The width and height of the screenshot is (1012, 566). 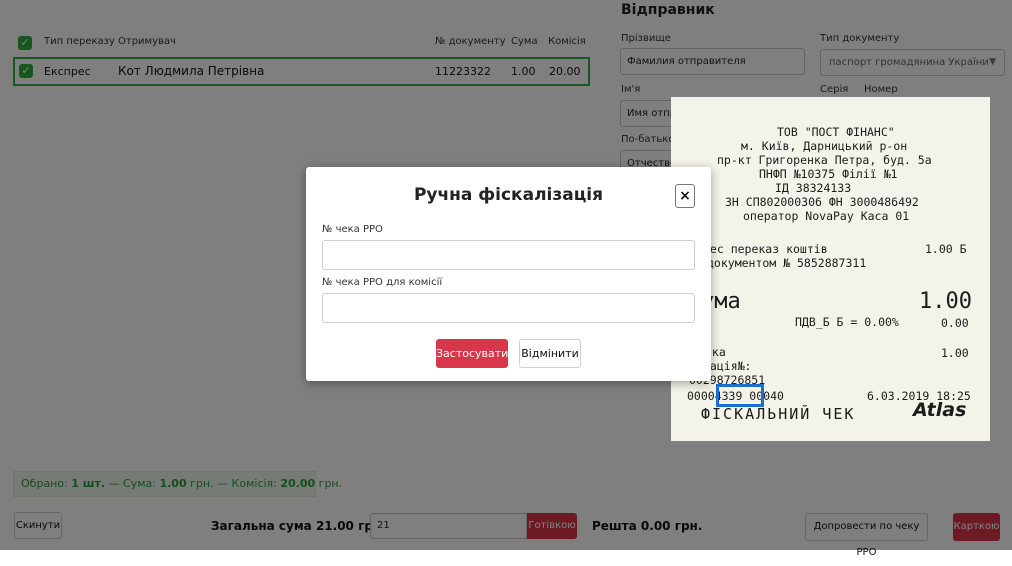 What do you see at coordinates (508, 255) in the screenshot?
I see `prro-check-input` at bounding box center [508, 255].